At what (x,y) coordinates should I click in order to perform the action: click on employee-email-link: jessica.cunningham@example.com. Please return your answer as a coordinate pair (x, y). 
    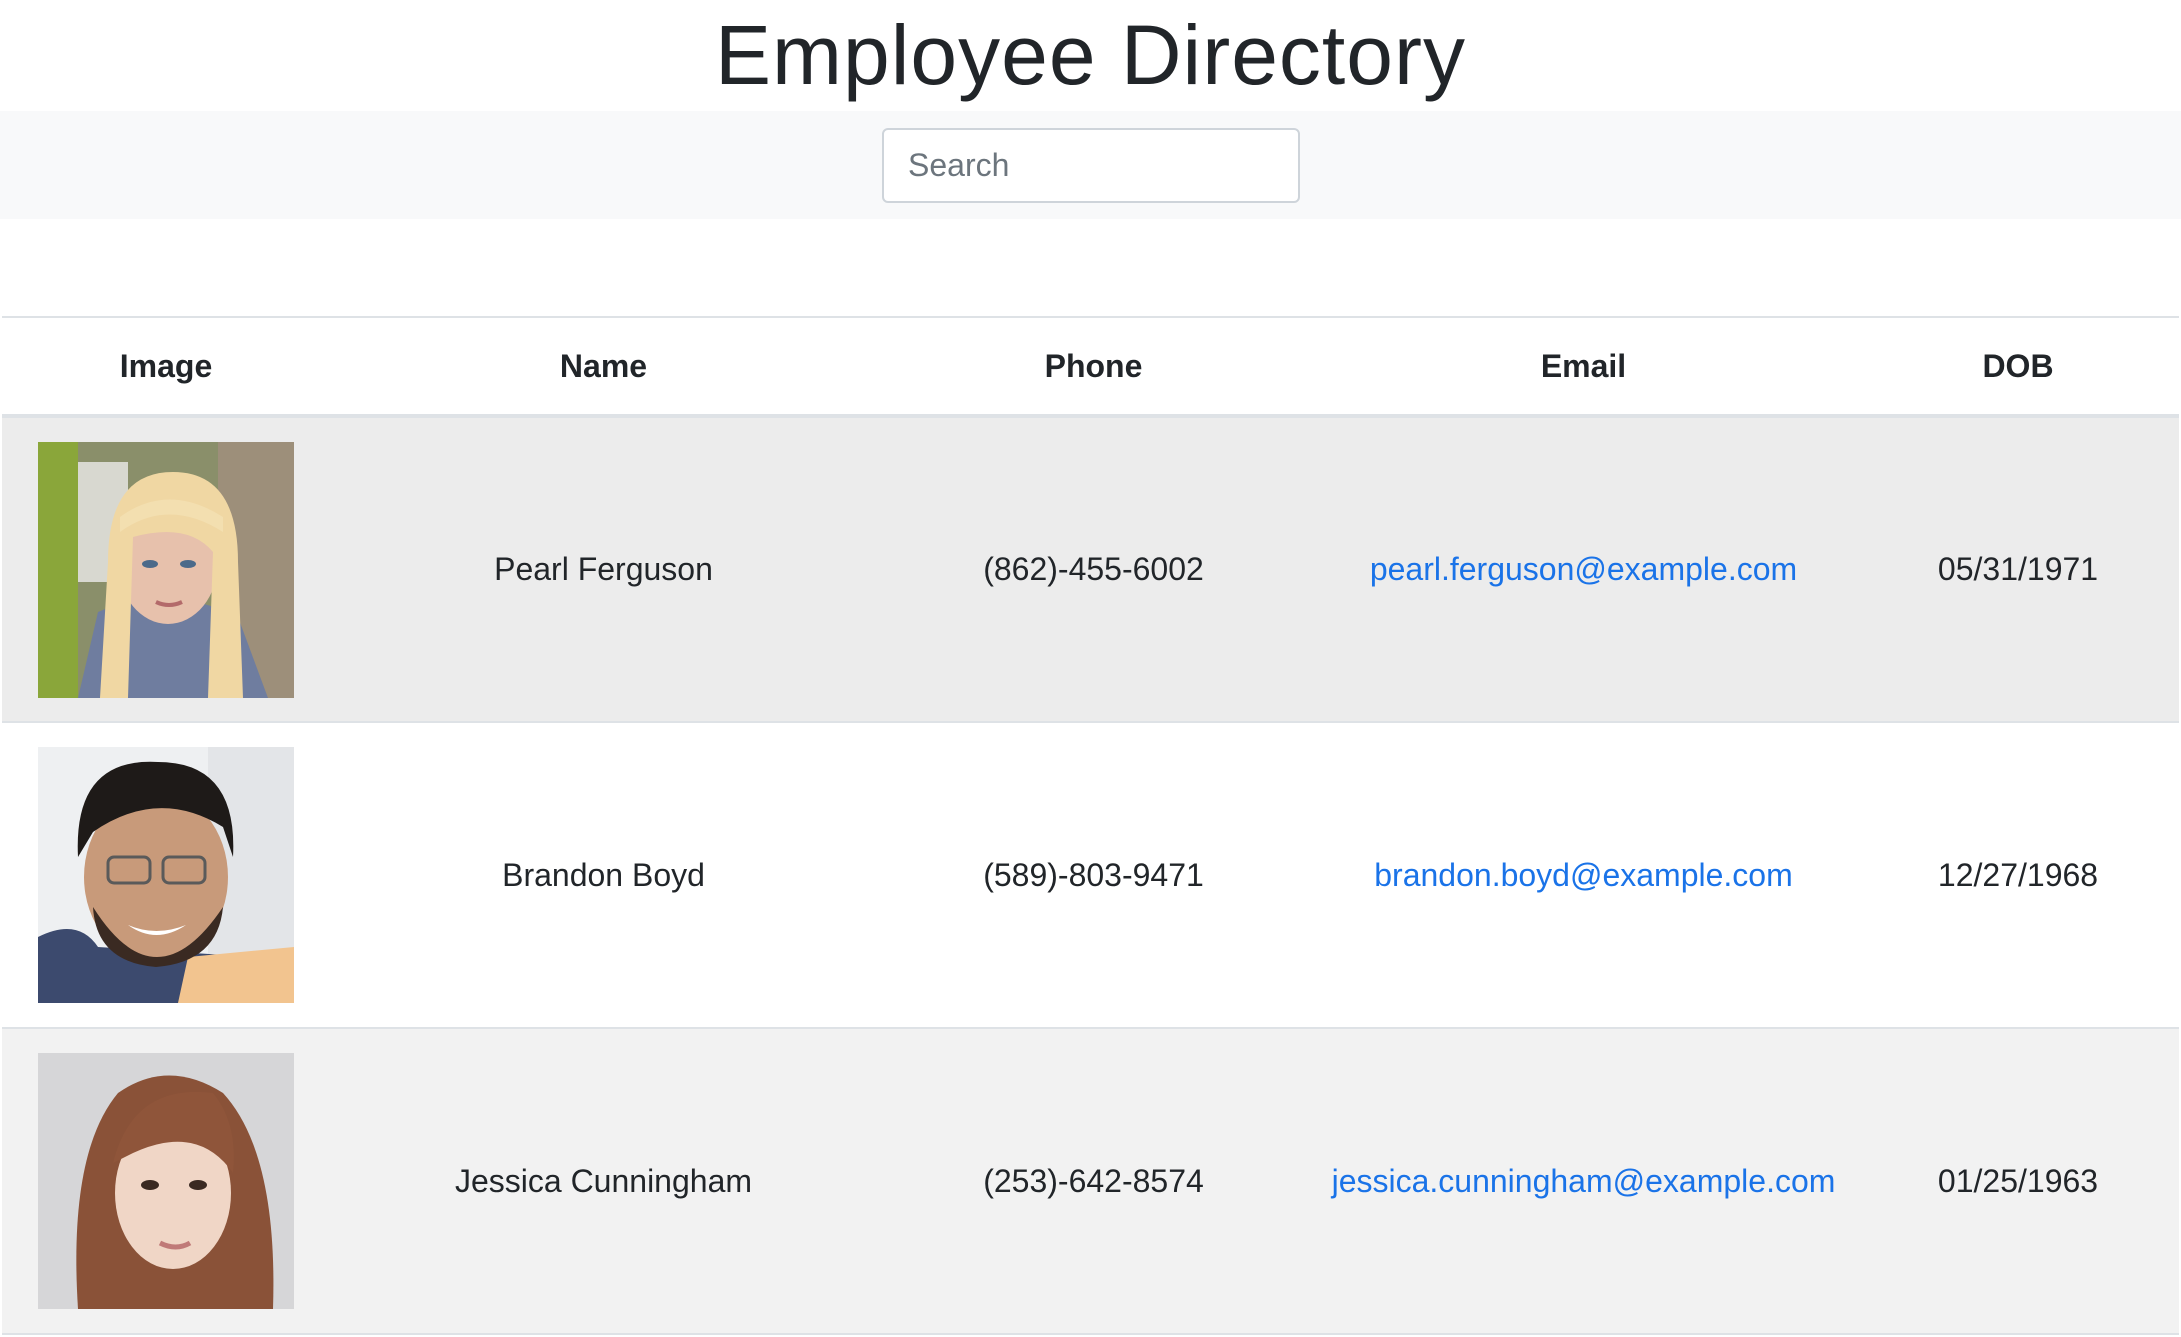
    Looking at the image, I should click on (1584, 1181).